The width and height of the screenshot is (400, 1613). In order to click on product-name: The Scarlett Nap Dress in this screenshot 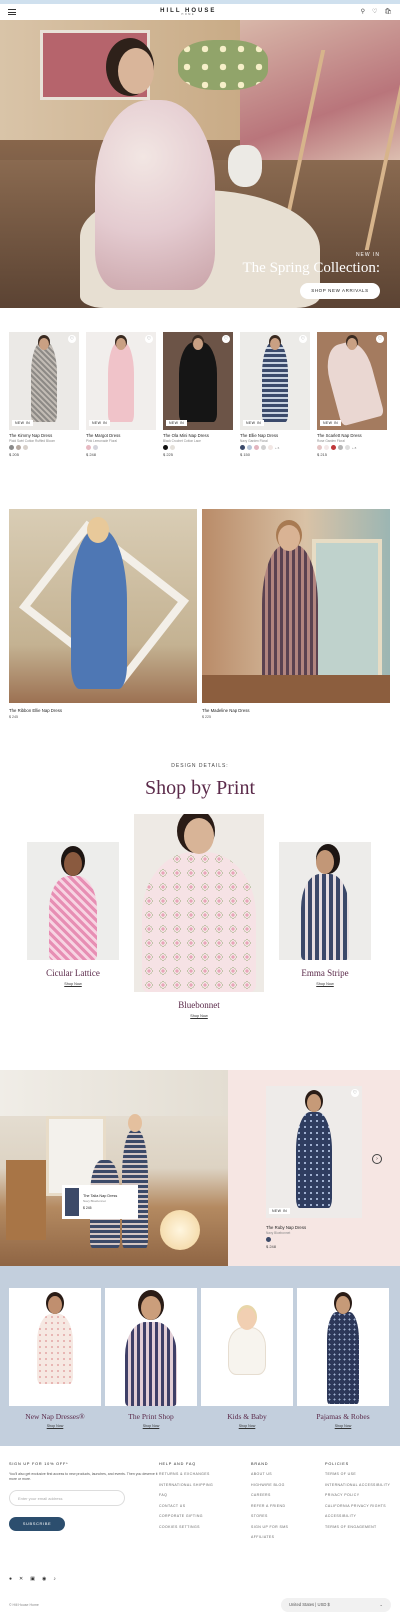, I will do `click(352, 435)`.